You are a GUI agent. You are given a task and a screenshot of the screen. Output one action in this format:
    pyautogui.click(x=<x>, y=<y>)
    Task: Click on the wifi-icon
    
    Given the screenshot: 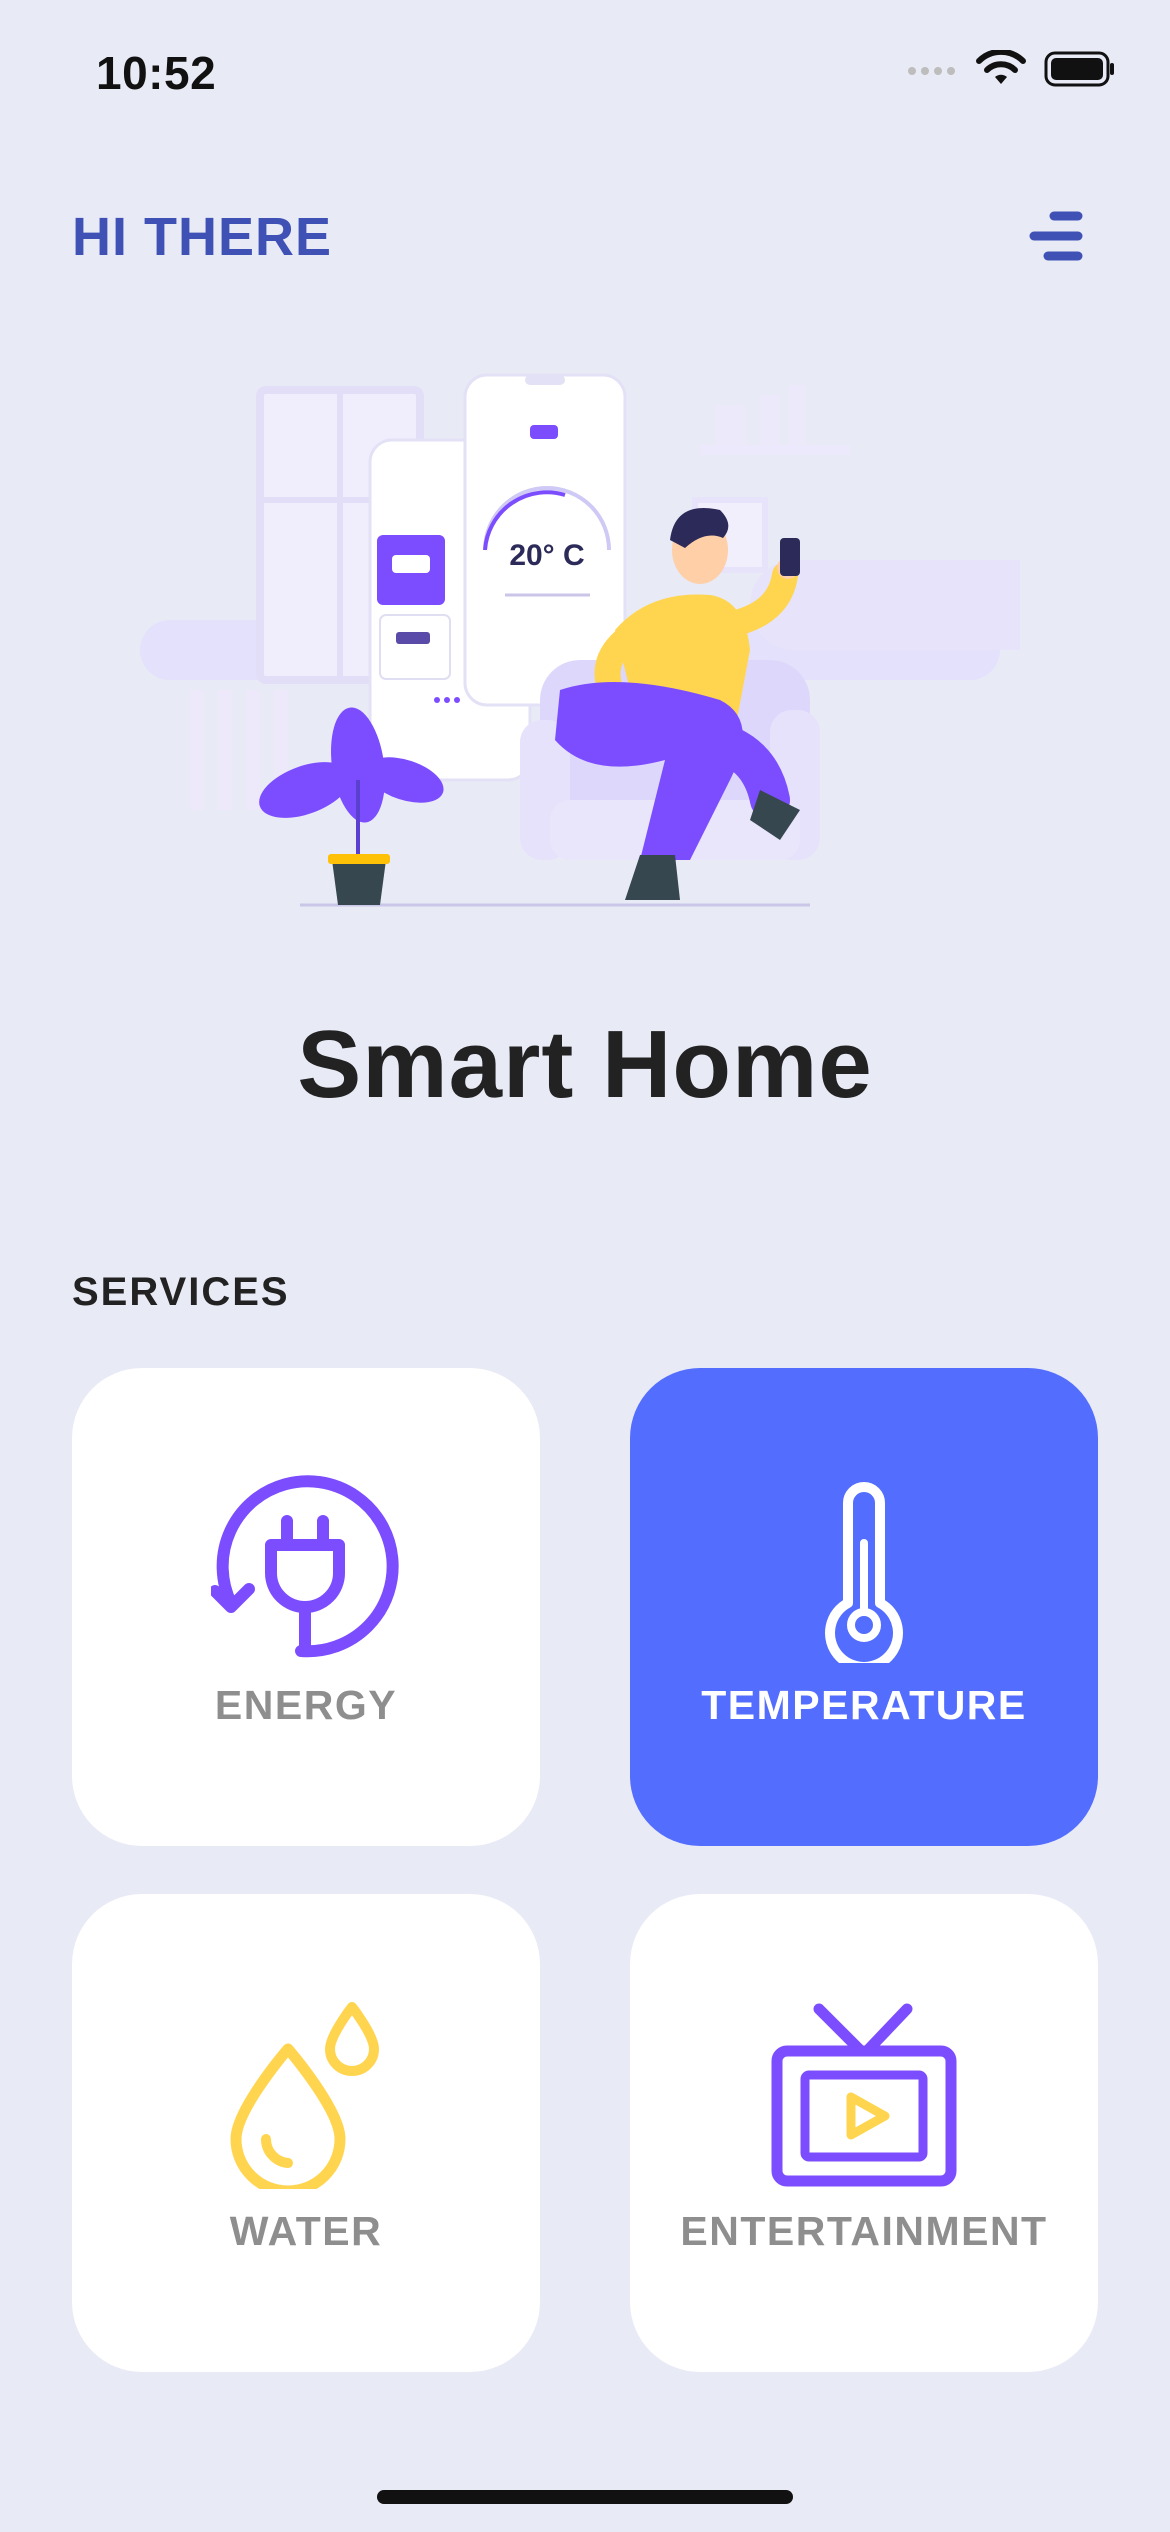 What is the action you would take?
    pyautogui.click(x=1001, y=70)
    